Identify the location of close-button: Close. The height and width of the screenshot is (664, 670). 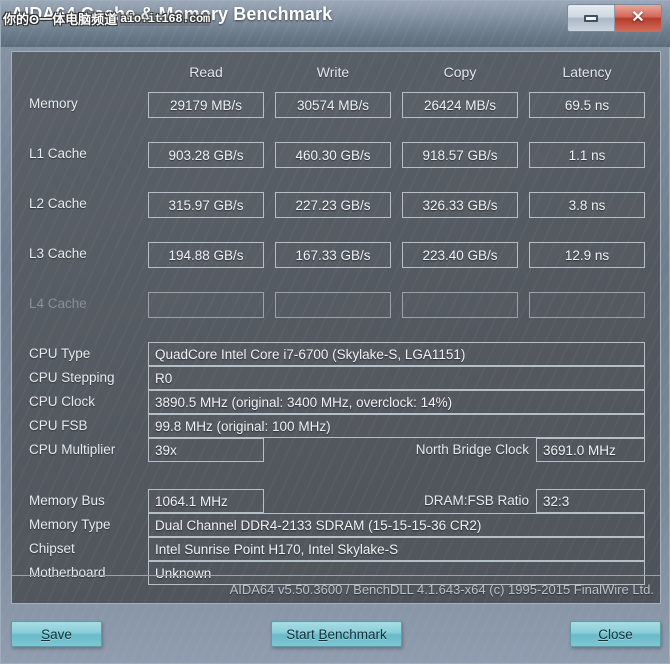
(615, 634).